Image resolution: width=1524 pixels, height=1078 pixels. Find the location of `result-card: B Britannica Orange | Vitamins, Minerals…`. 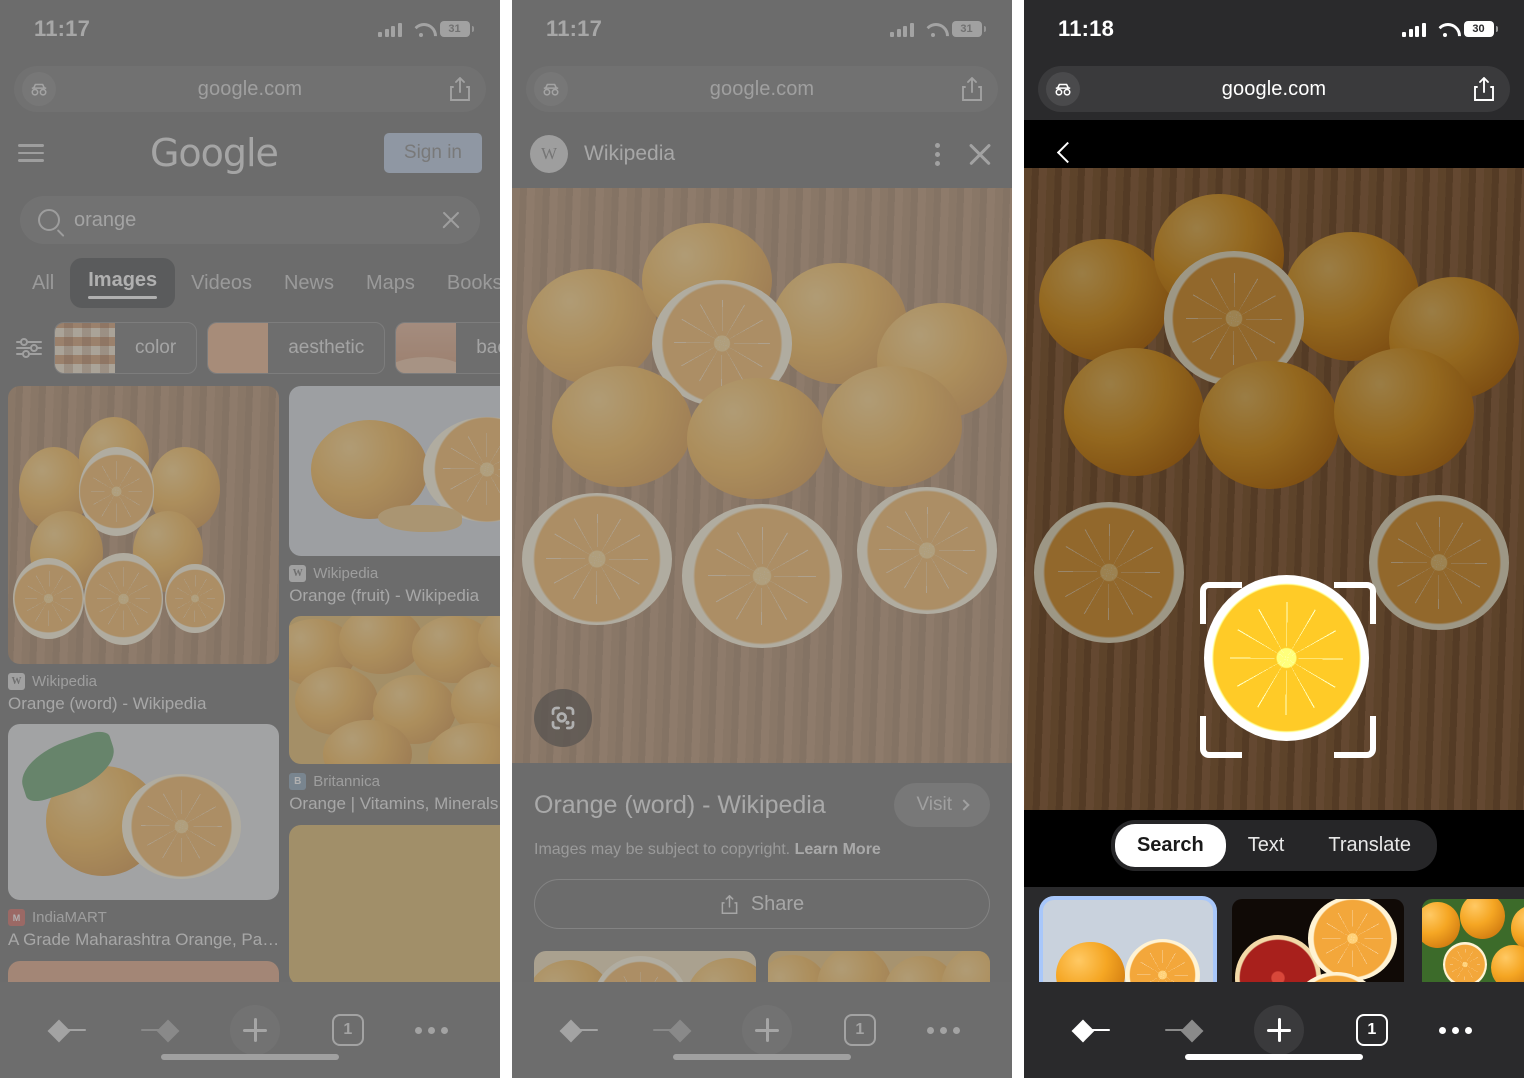

result-card: B Britannica Orange | Vitamins, Minerals… is located at coordinates (394, 715).